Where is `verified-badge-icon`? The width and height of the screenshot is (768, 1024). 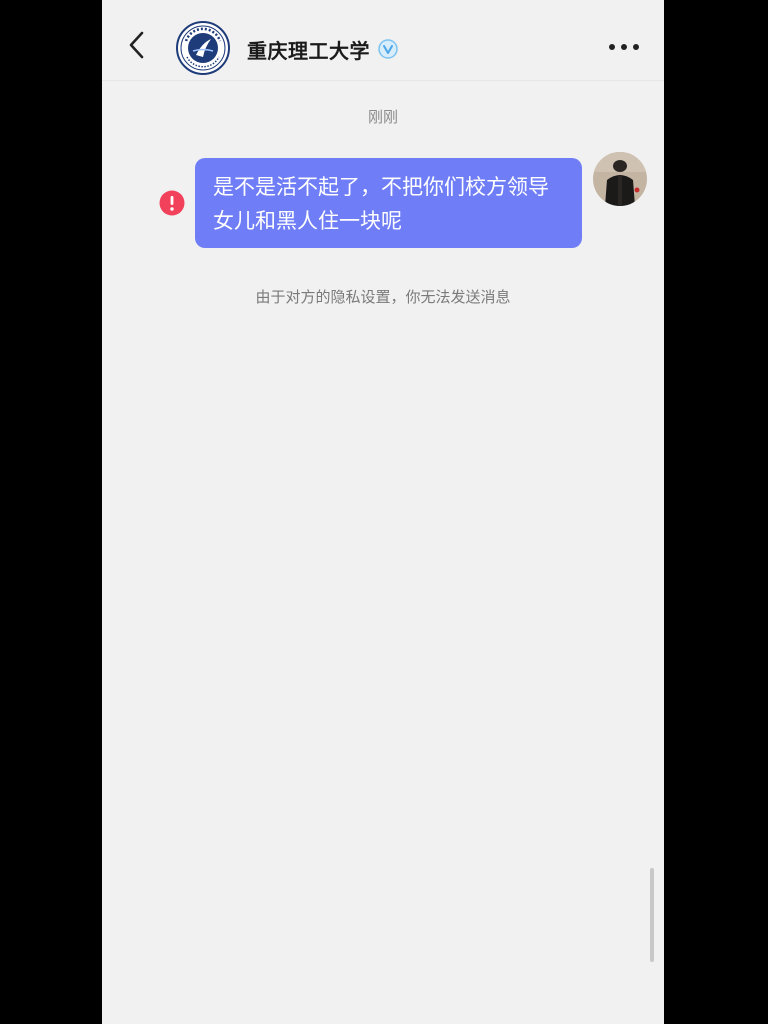
verified-badge-icon is located at coordinates (388, 49).